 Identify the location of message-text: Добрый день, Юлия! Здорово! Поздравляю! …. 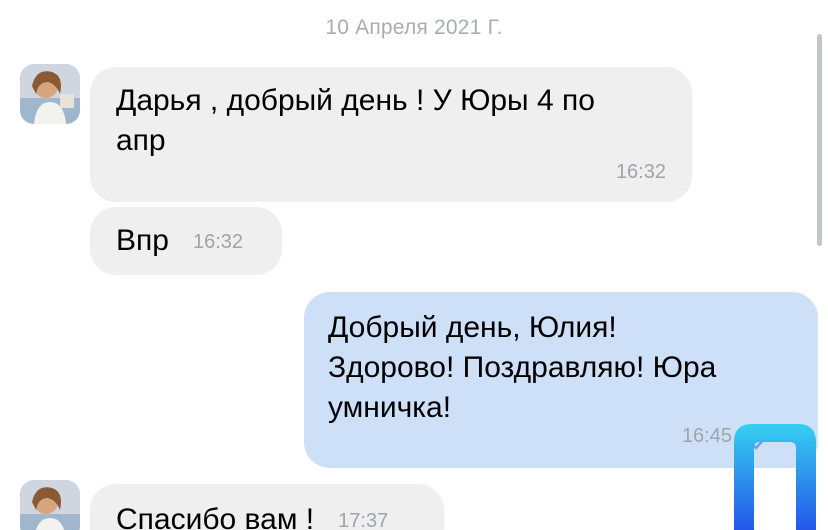
(522, 367).